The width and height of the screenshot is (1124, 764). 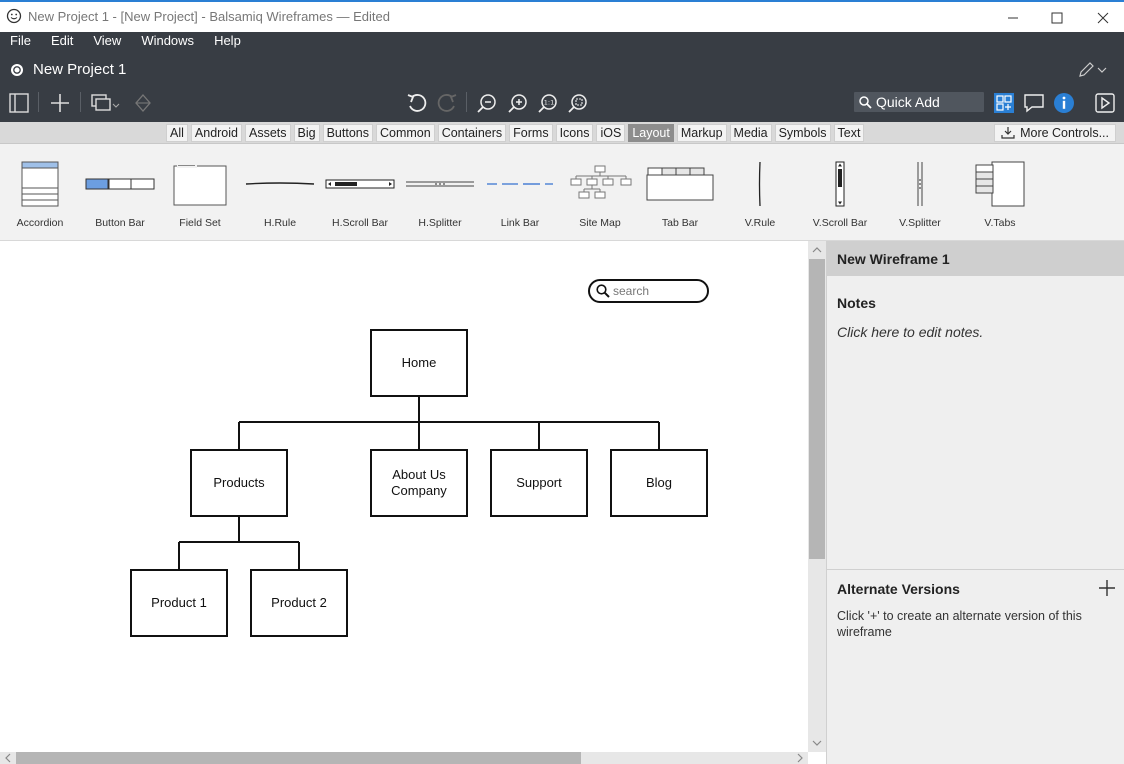 What do you see at coordinates (347, 133) in the screenshot?
I see `category-buttons: Buttons` at bounding box center [347, 133].